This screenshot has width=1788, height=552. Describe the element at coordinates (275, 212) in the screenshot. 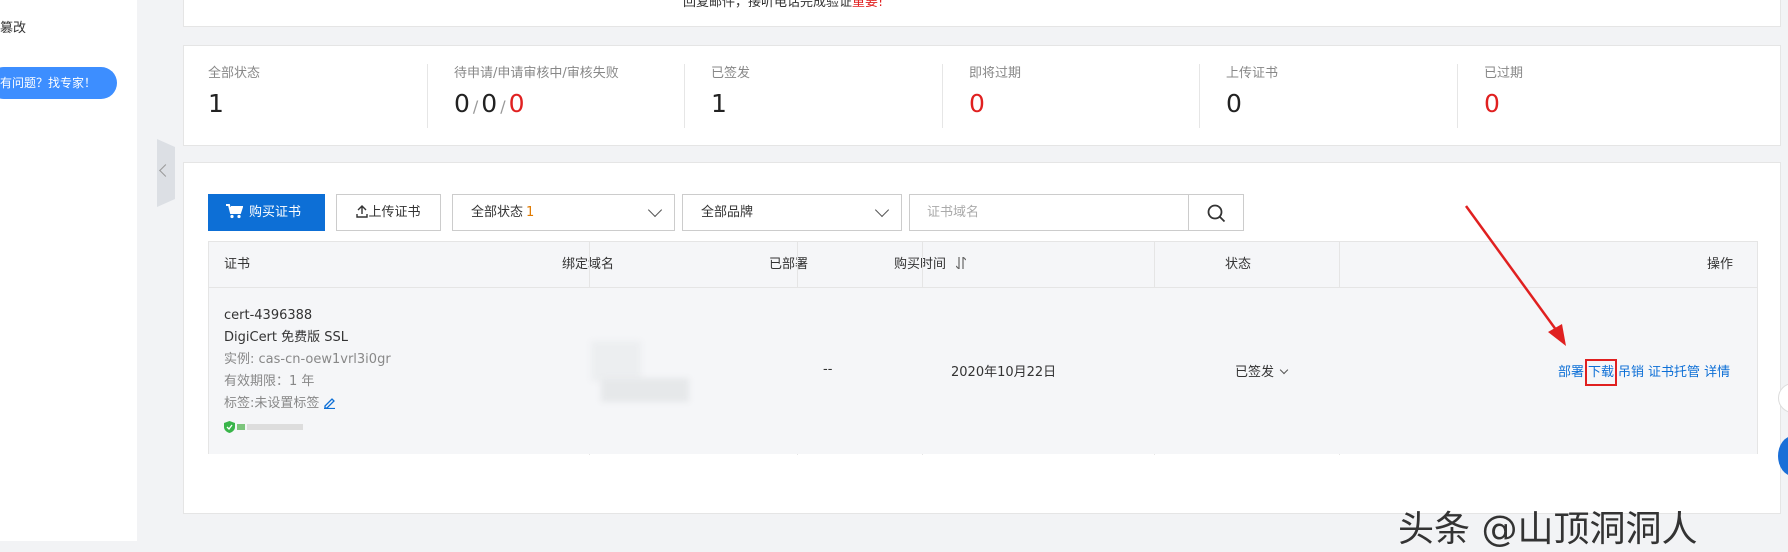

I see `buy-label: 购买证书` at that location.